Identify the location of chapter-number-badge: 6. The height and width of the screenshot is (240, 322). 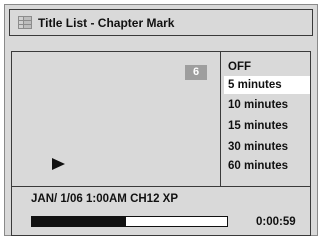
(196, 72).